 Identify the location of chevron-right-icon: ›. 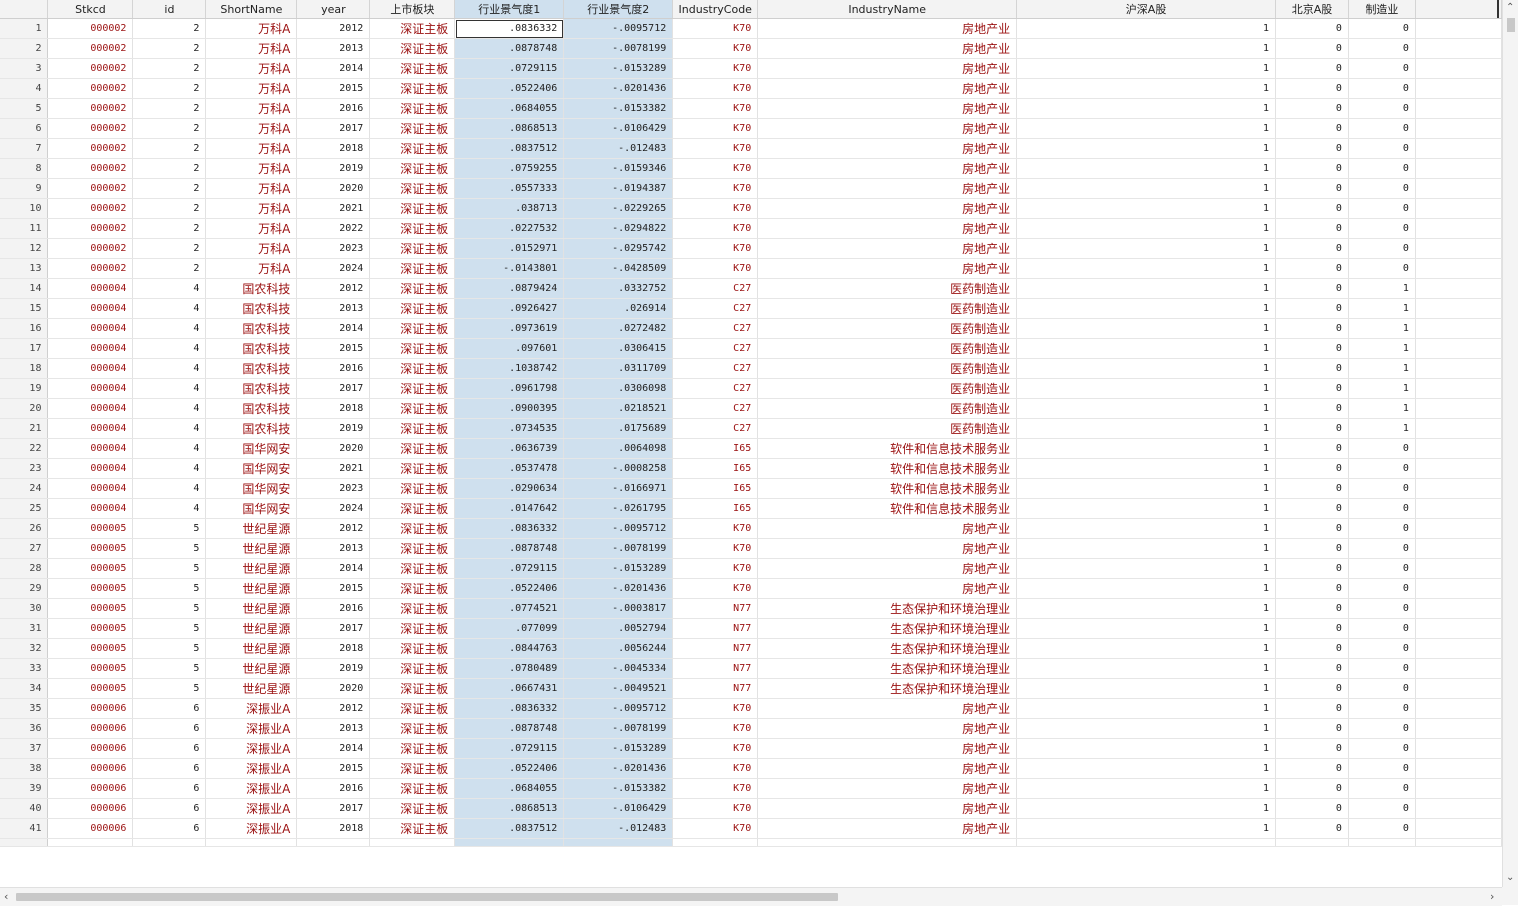
(1492, 896).